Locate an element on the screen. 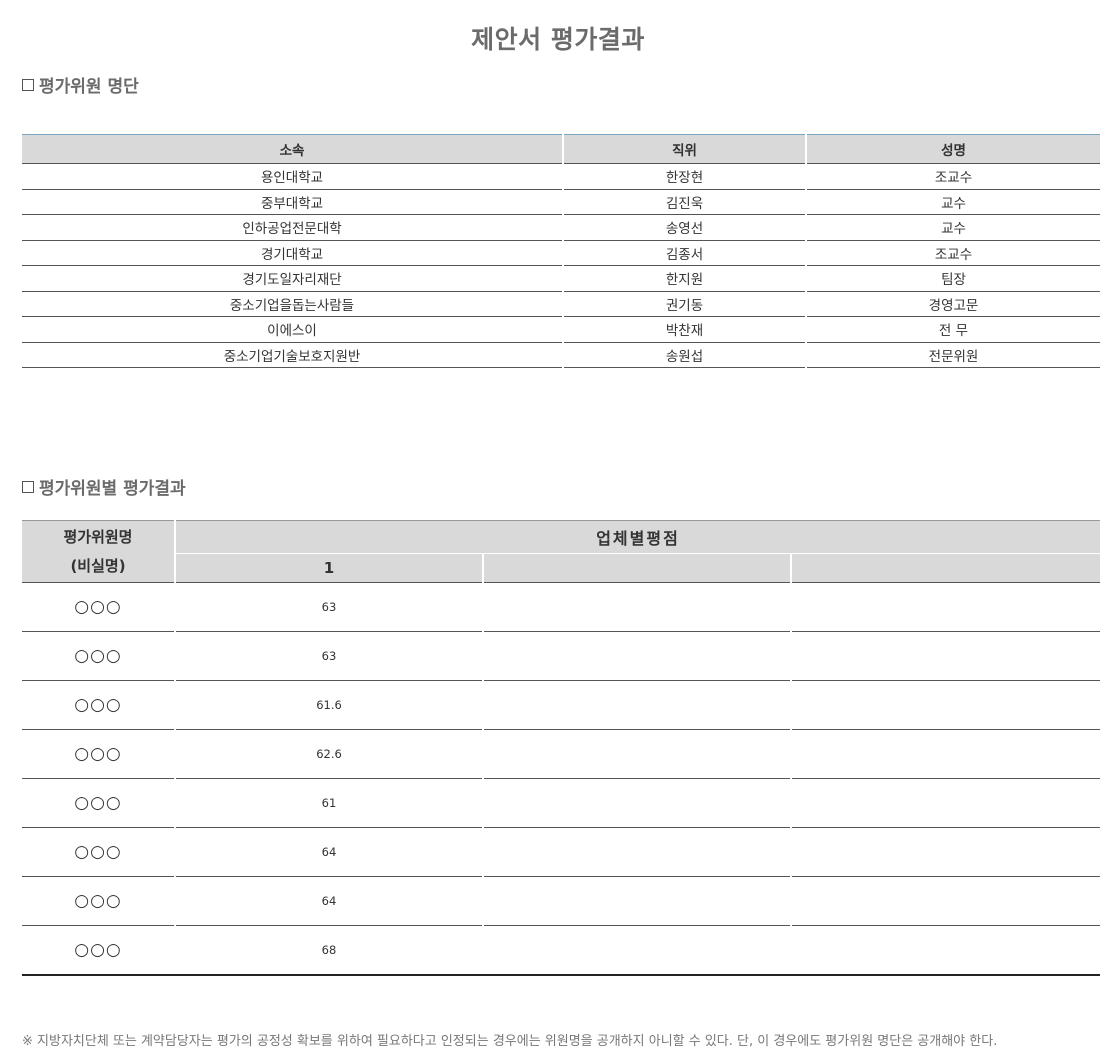 The image size is (1116, 1055). table-row: 중부대학교 김진욱 교수 is located at coordinates (561, 202).